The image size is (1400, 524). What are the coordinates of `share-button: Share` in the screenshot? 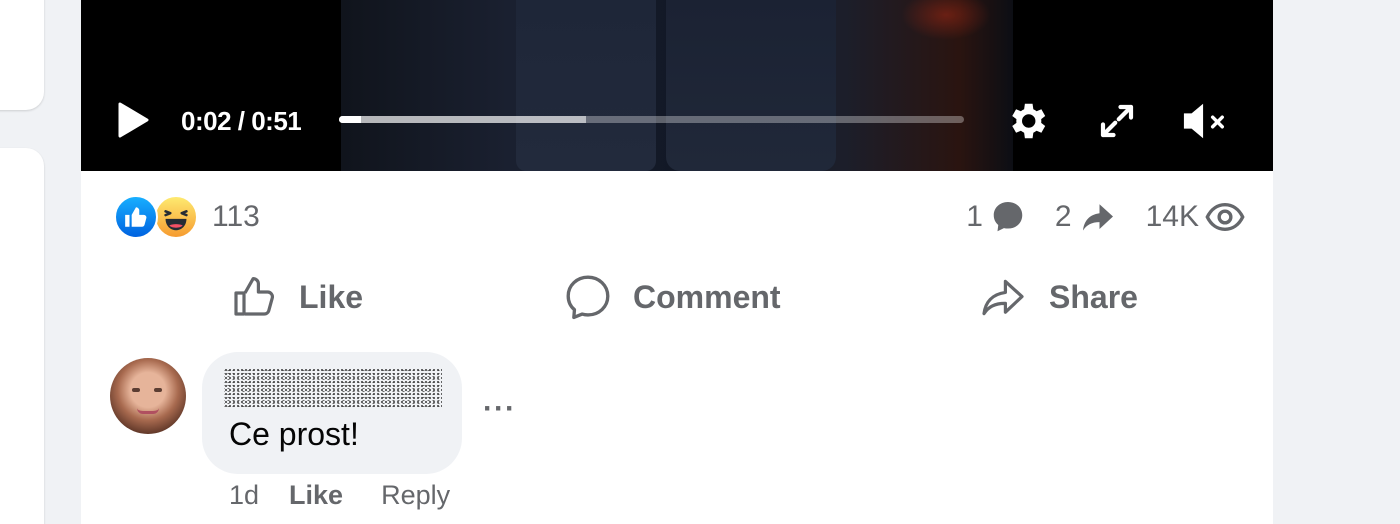 It's located at (1057, 297).